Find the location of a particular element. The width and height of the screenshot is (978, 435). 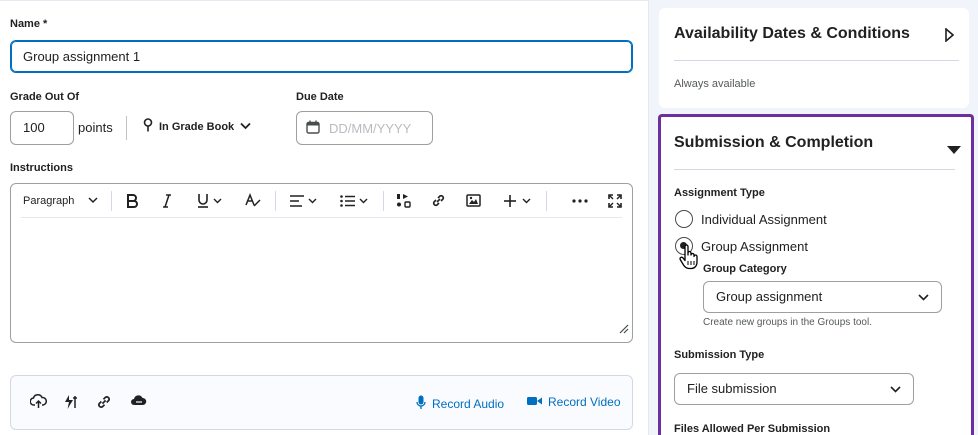

editor-toolbar: Paragraph is located at coordinates (321, 200).